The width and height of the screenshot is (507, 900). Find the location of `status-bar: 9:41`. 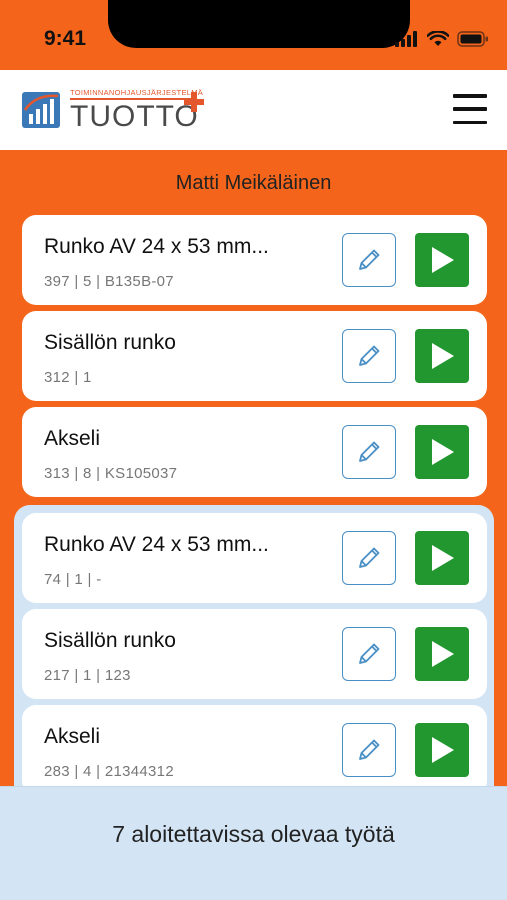

status-bar: 9:41 is located at coordinates (253, 35).